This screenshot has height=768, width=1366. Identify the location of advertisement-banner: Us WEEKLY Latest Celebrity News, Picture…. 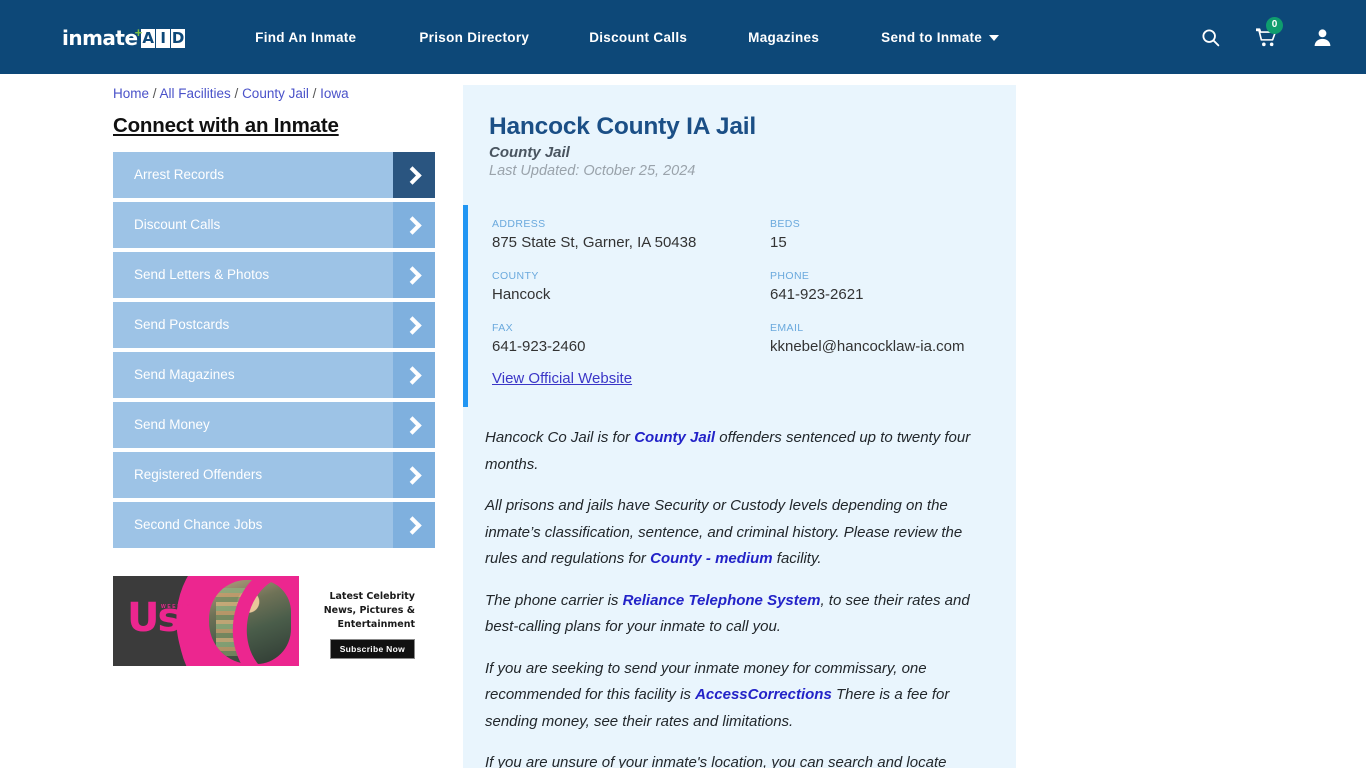
(268, 621).